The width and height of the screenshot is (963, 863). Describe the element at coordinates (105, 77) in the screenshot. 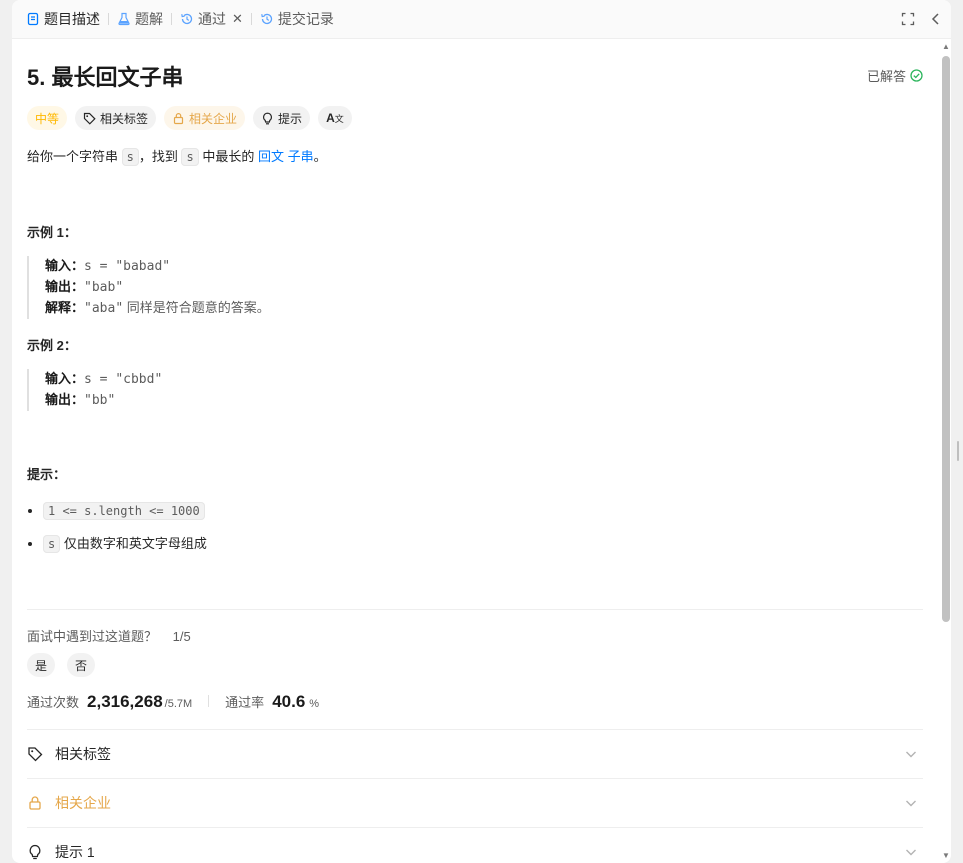

I see `page-title: 5. 最长回文子串` at that location.